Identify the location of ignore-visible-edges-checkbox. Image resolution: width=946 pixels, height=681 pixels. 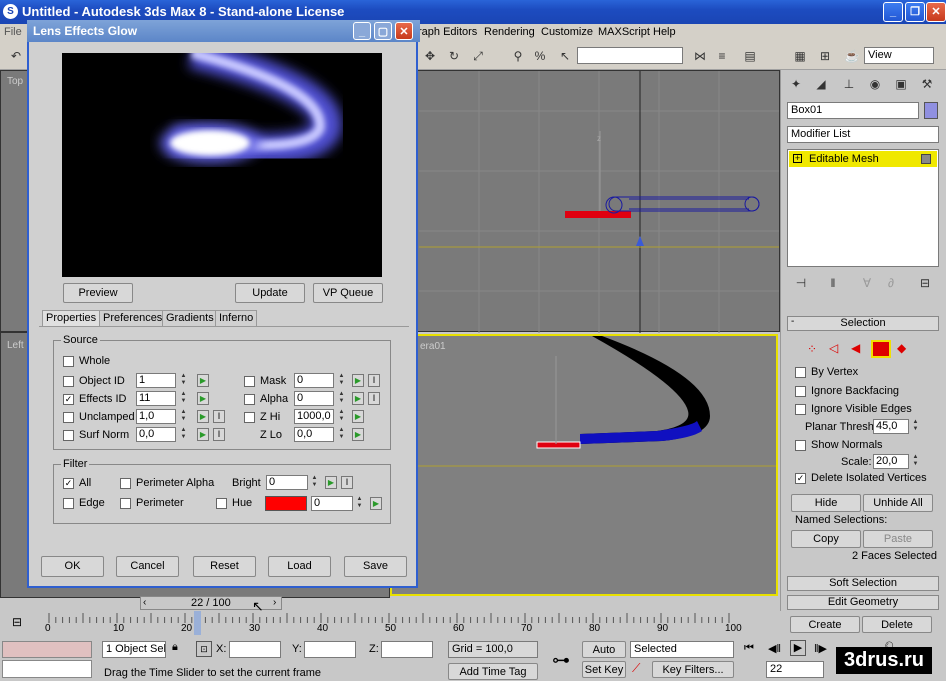
(800, 409).